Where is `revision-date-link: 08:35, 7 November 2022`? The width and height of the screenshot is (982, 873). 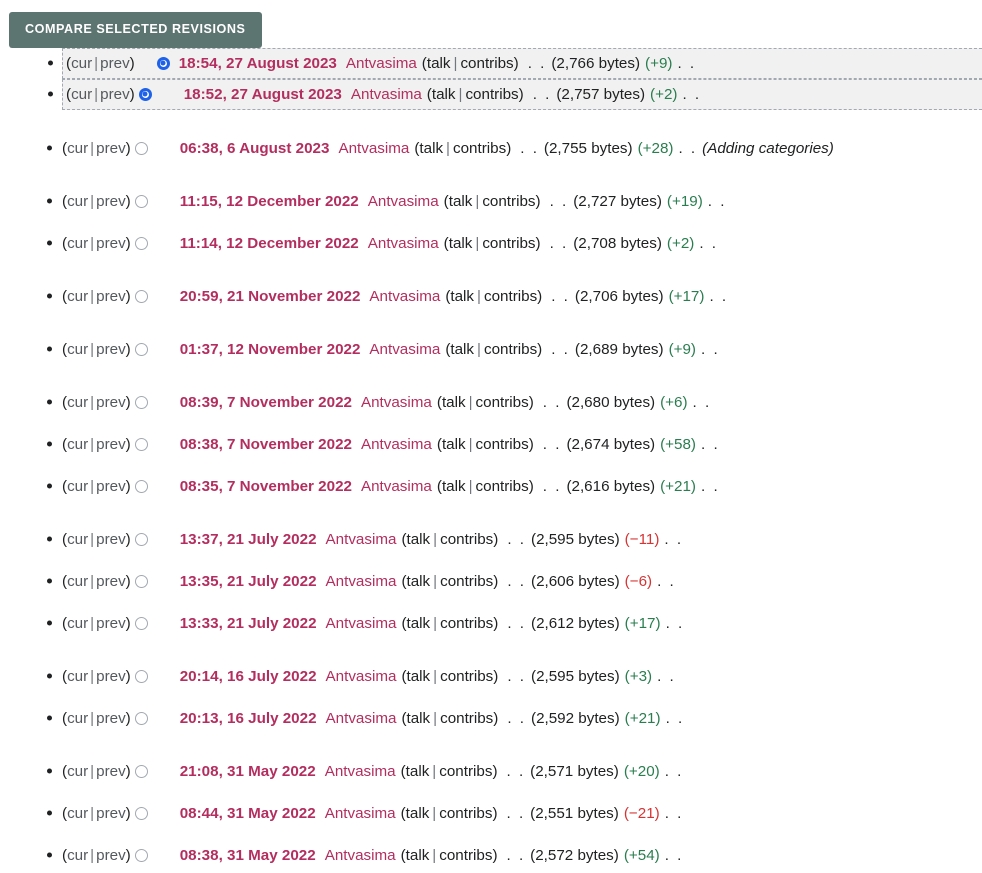 revision-date-link: 08:35, 7 November 2022 is located at coordinates (266, 486).